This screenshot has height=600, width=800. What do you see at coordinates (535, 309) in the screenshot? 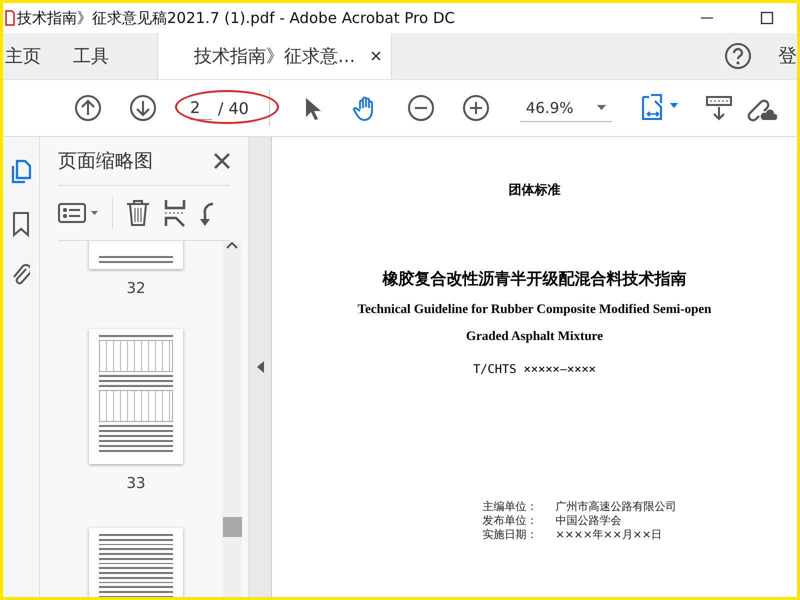
I see `english-title: Technical Guideline for Rubber Composite Modified Semi-open` at bounding box center [535, 309].